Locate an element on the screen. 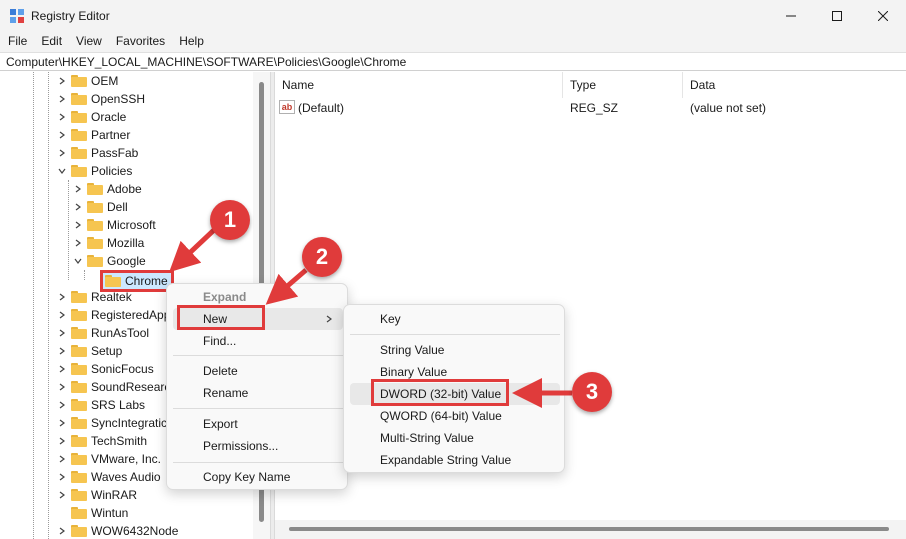  tree-item-google: Google is located at coordinates (109, 261).